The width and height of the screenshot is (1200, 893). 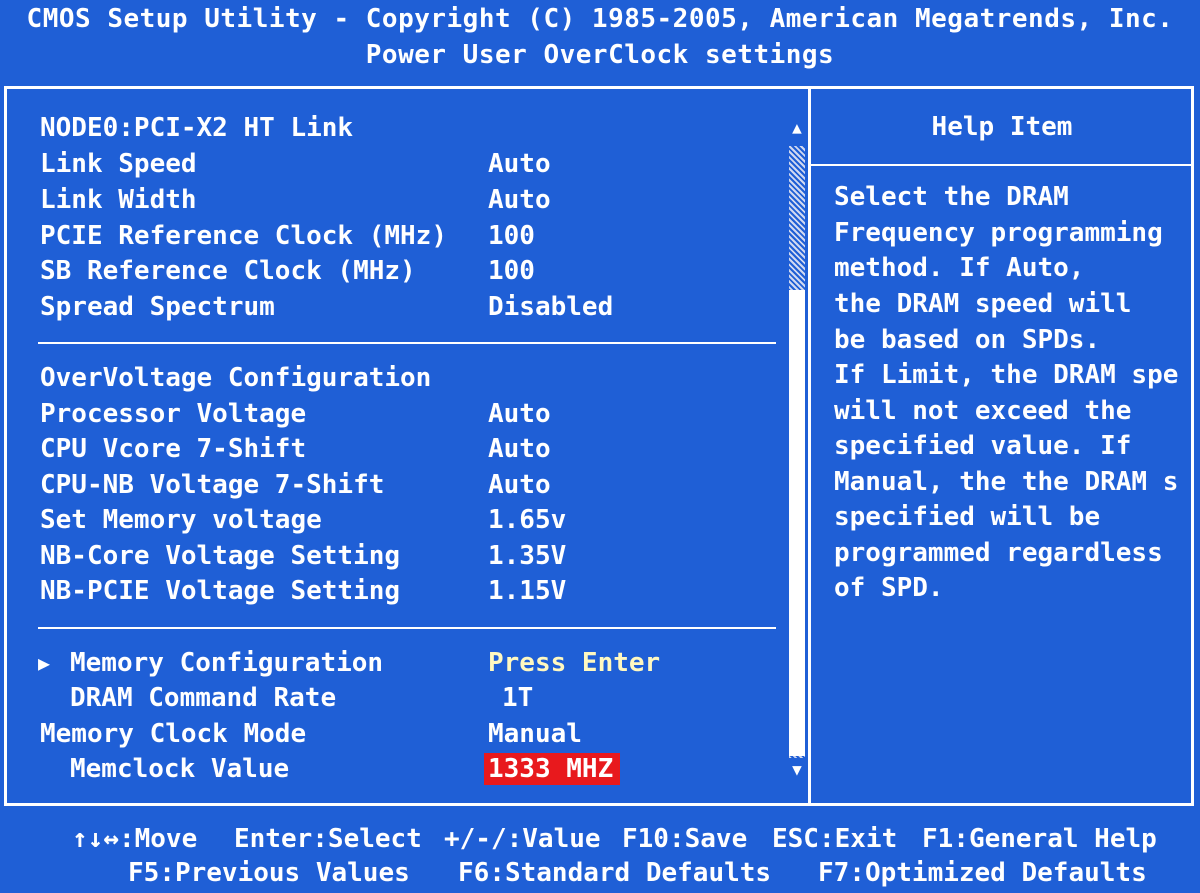 I want to click on setting-value-memory-voltage: 1.65v, so click(x=527, y=520).